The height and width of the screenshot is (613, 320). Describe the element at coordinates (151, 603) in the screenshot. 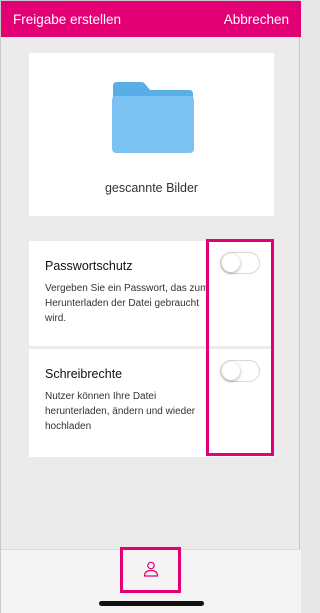

I see `home-indicator` at that location.